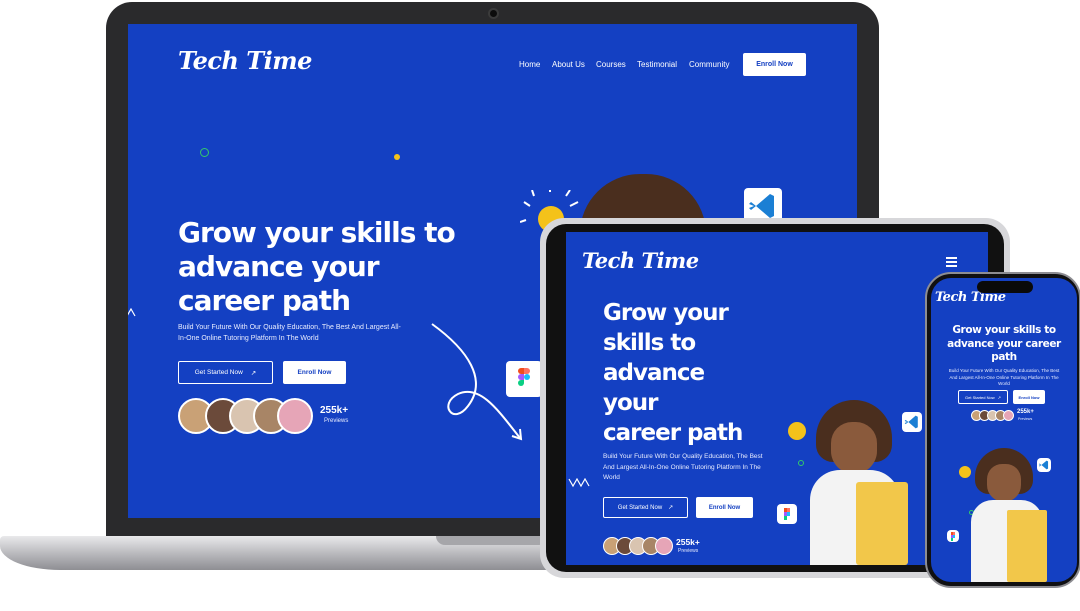 This screenshot has width=1080, height=611. Describe the element at coordinates (657, 64) in the screenshot. I see `nav-testimonial: Testimonial` at that location.